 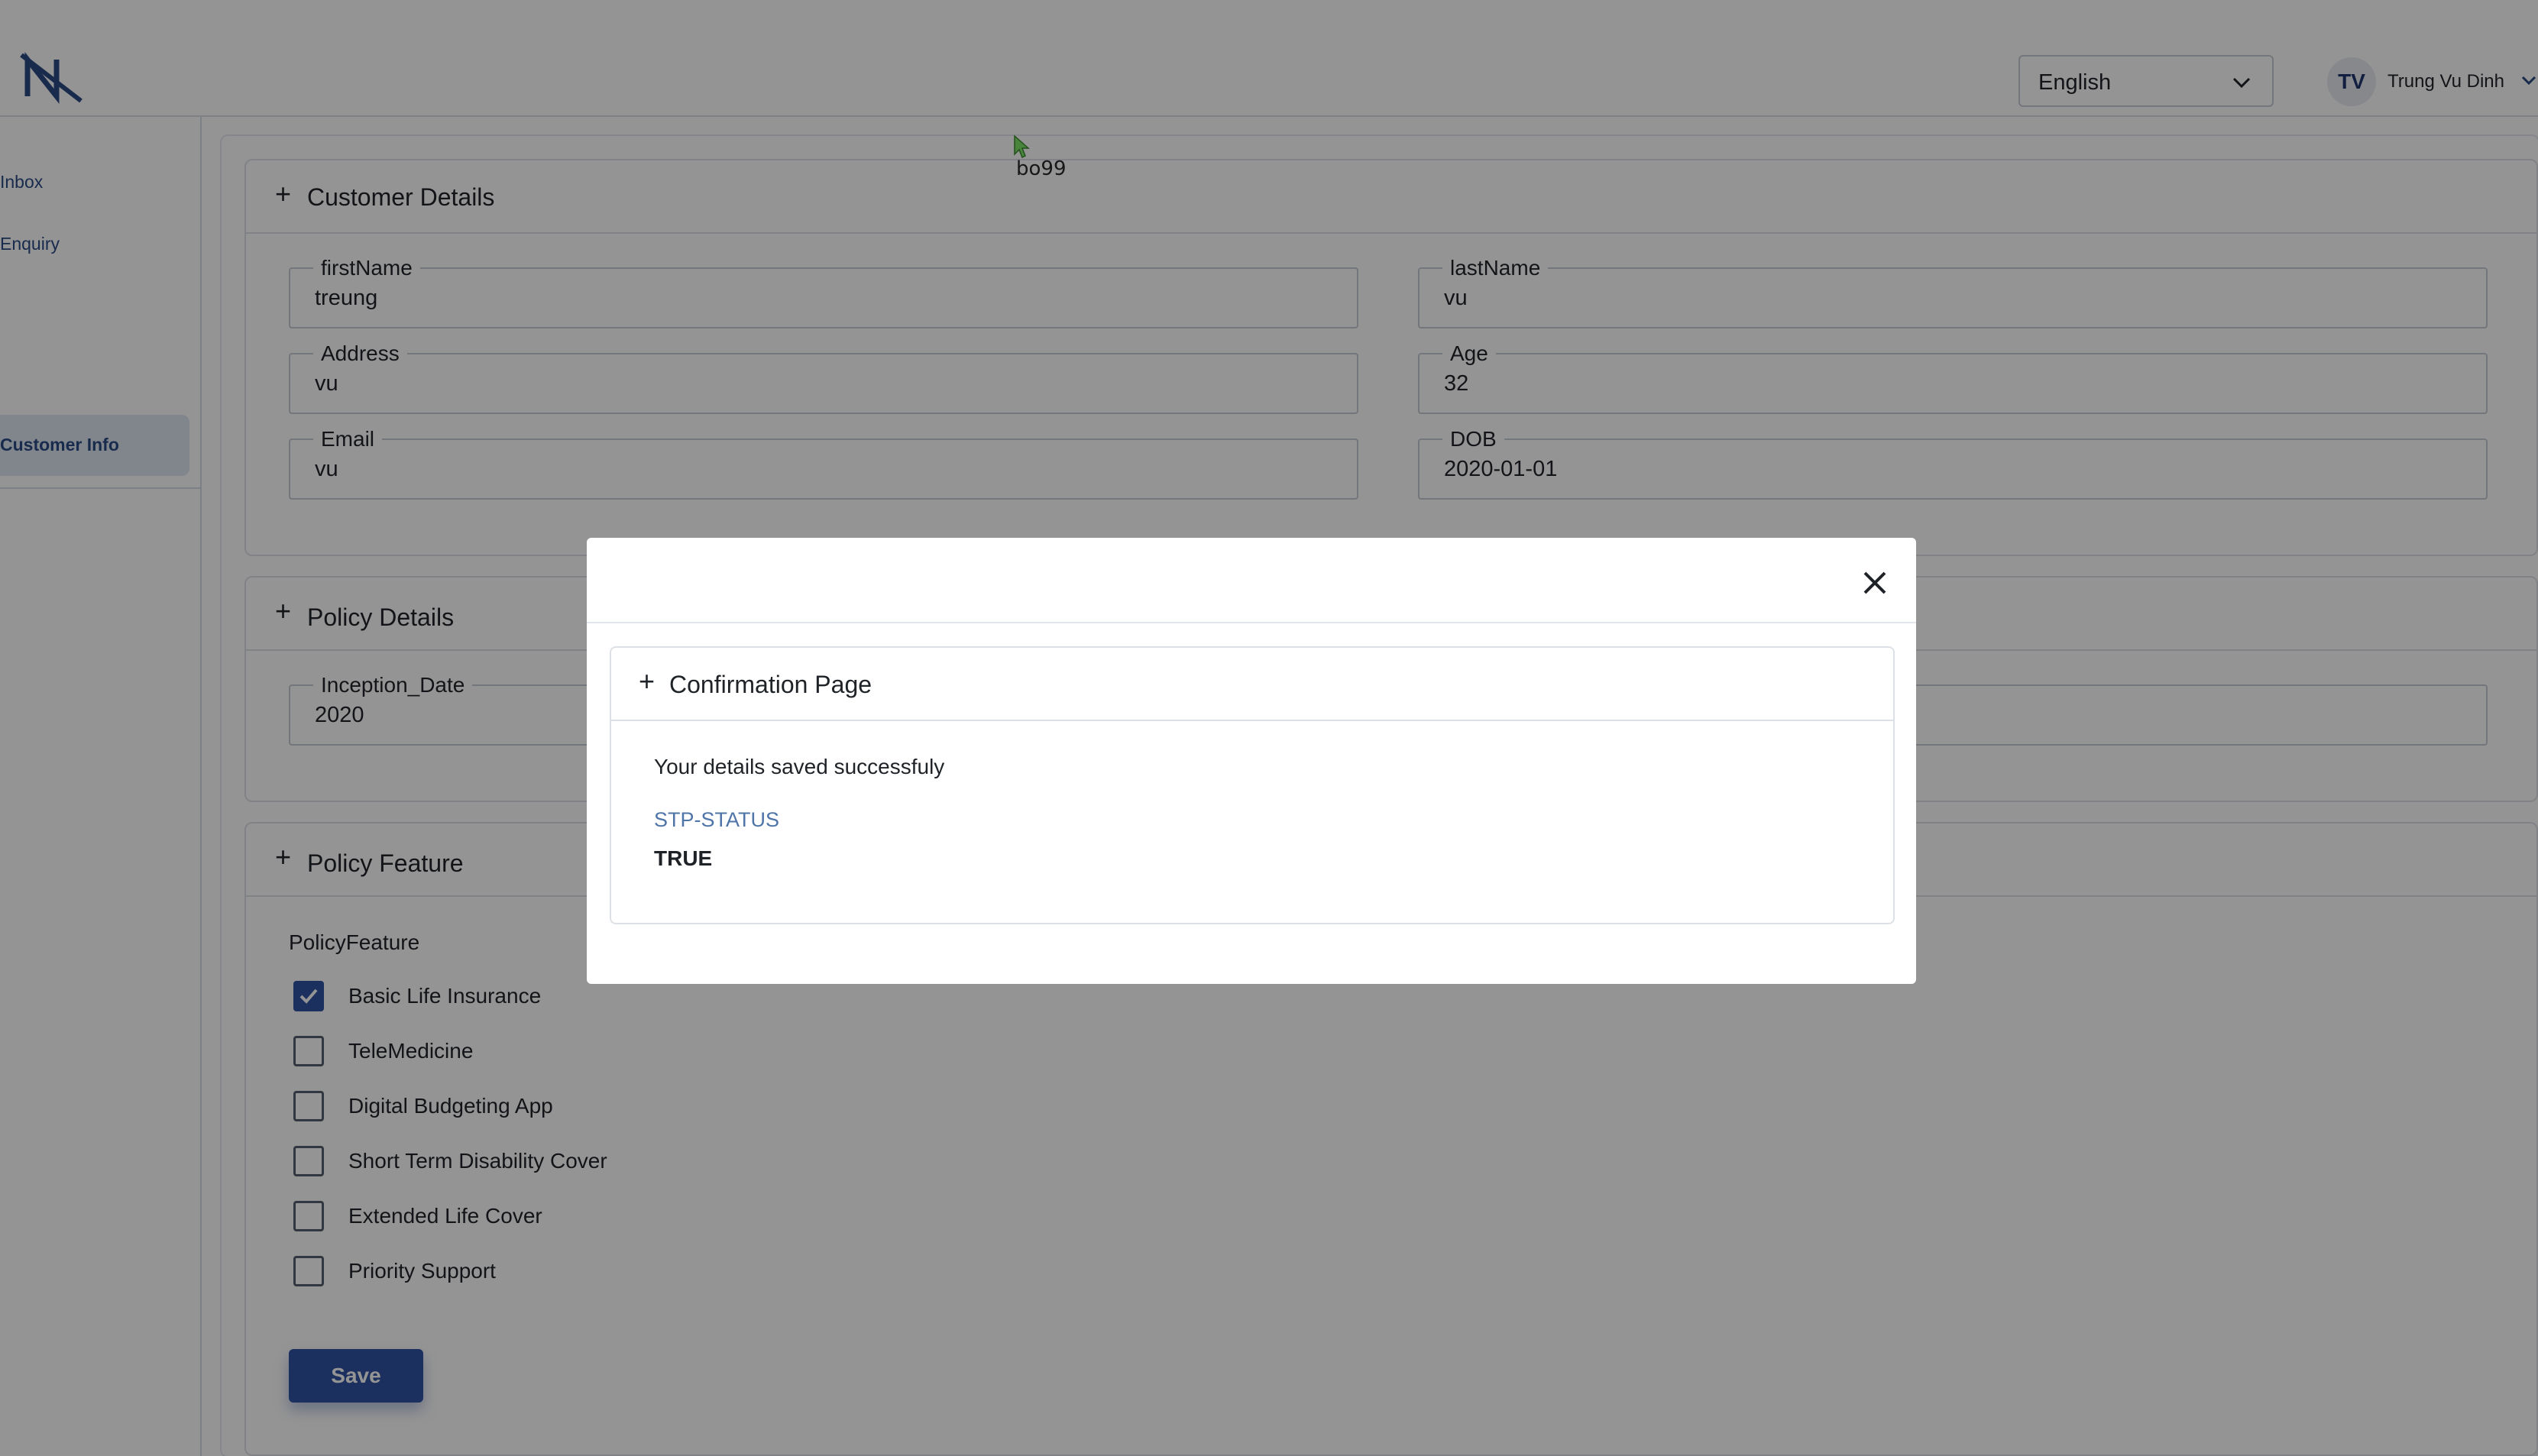 What do you see at coordinates (647, 681) in the screenshot?
I see `plus-icon: +` at bounding box center [647, 681].